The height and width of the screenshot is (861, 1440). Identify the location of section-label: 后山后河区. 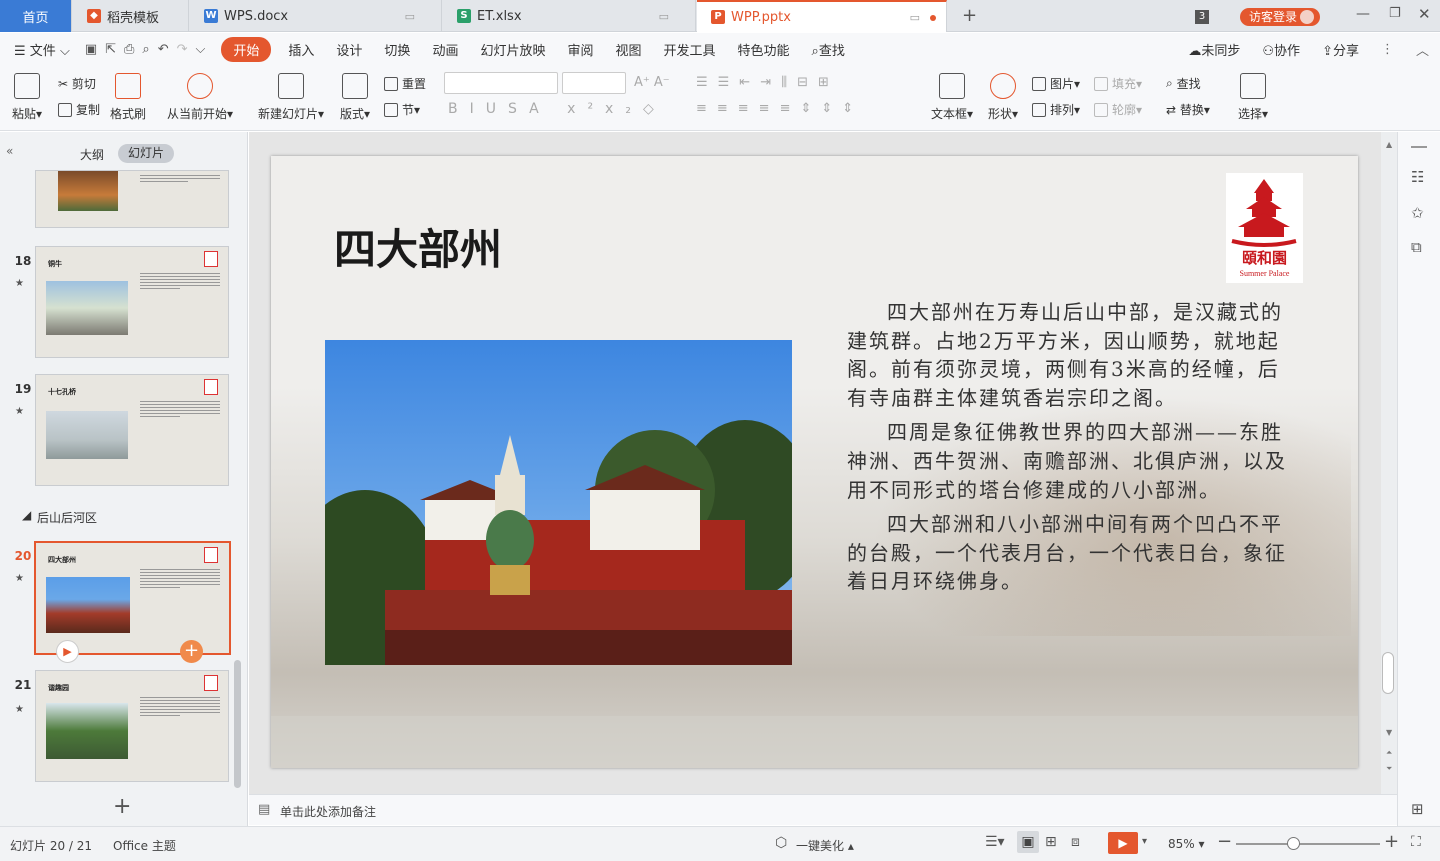
(67, 517).